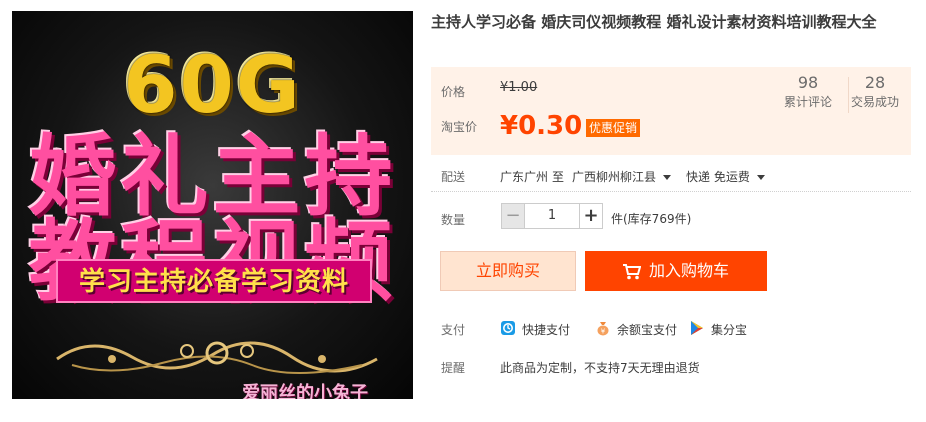 This screenshot has height=422, width=926. Describe the element at coordinates (508, 271) in the screenshot. I see `buy-now-button: 立即购买` at that location.